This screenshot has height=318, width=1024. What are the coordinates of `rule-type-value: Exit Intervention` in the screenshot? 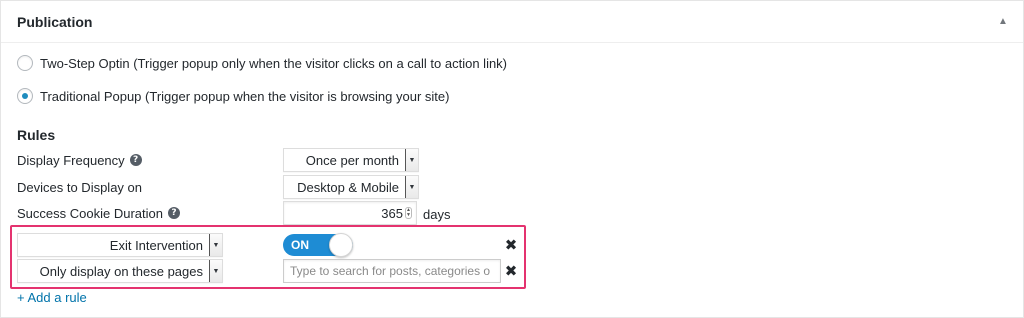 It's located at (156, 245).